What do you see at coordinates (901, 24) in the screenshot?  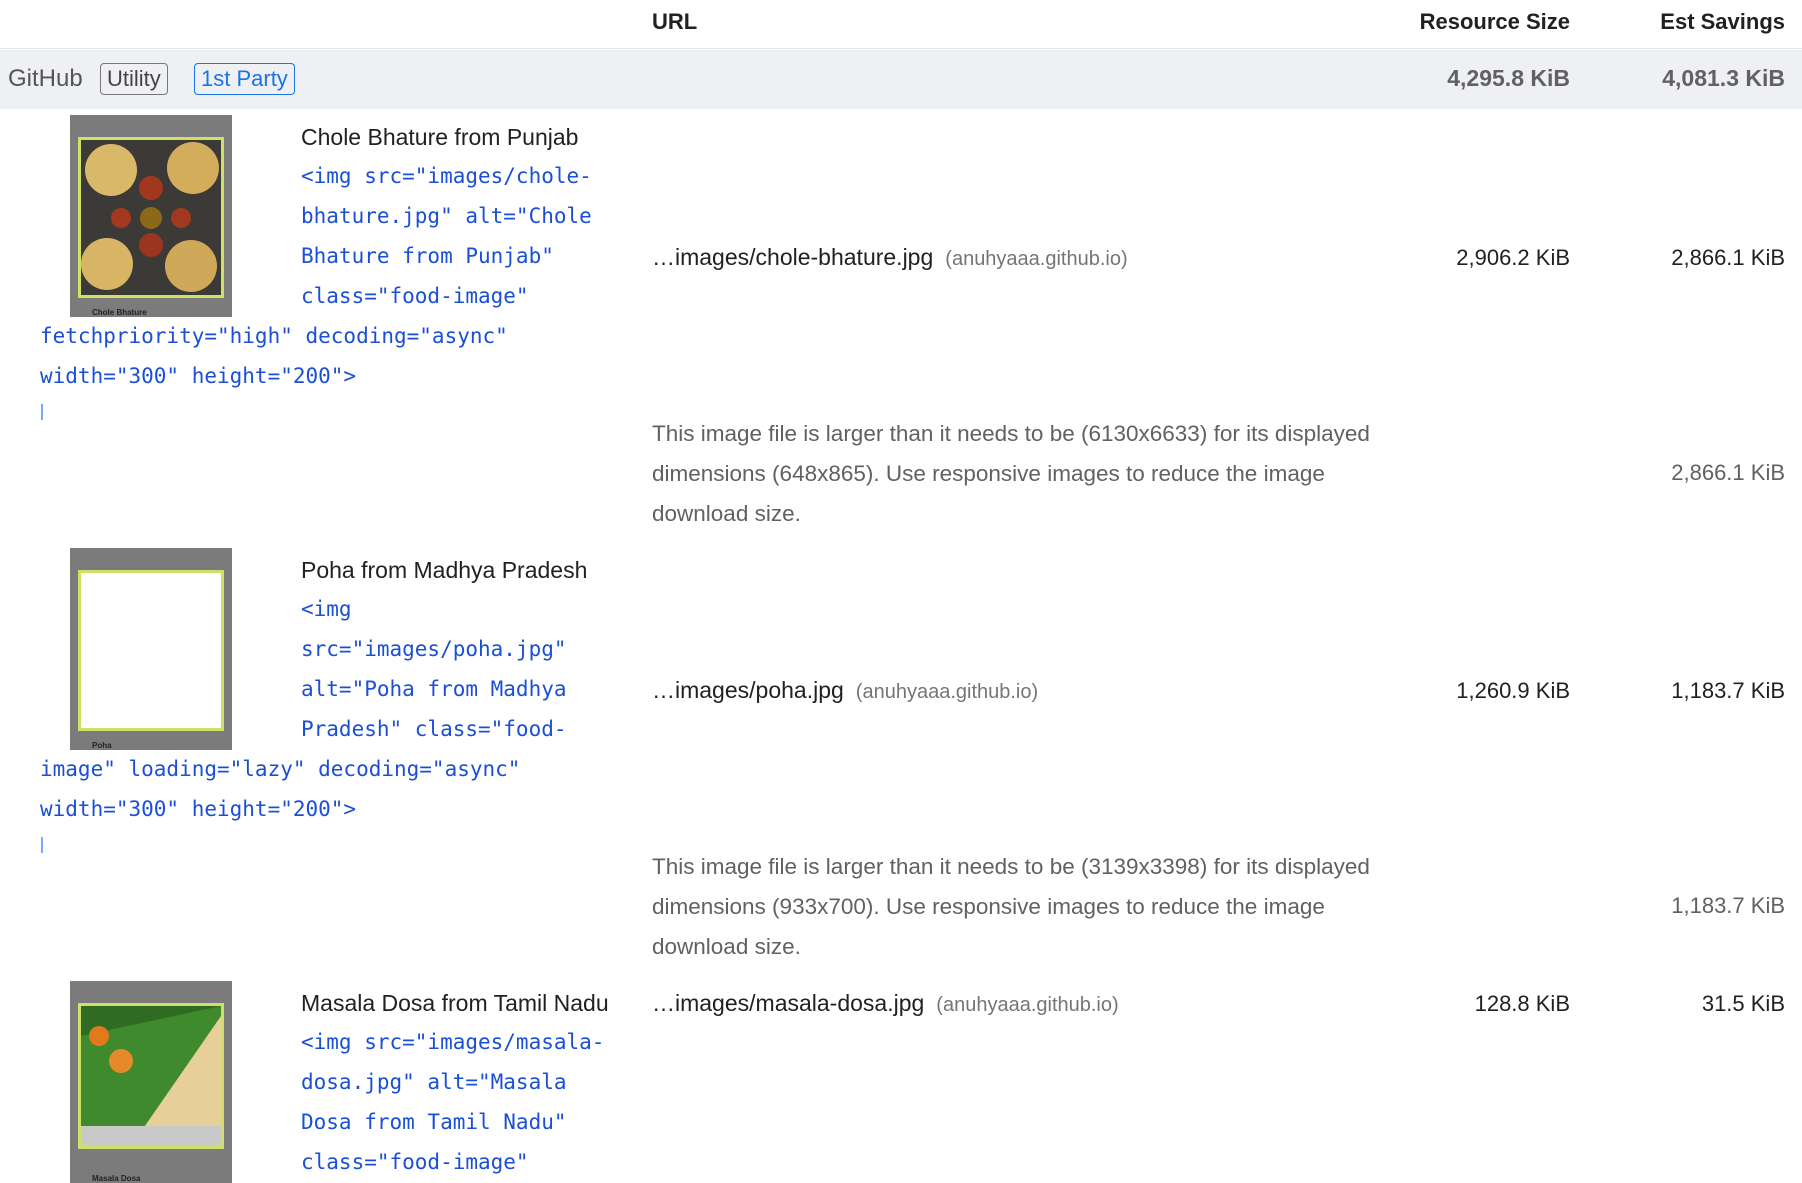 I see `table-header: URL Resource Size Est Savings` at bounding box center [901, 24].